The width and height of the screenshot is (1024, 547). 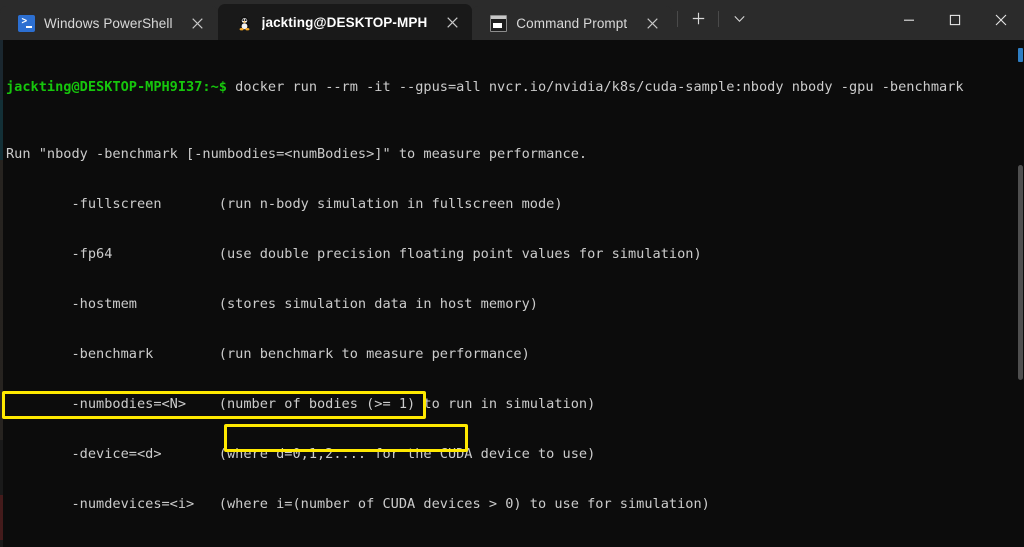 What do you see at coordinates (244, 22) in the screenshot?
I see `tux-icon` at bounding box center [244, 22].